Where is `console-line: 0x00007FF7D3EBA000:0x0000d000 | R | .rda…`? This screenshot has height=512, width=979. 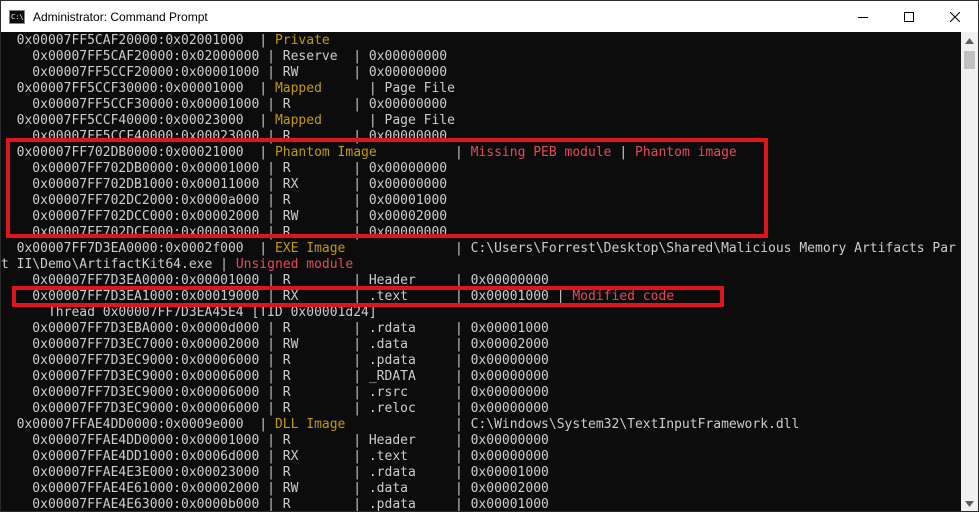
console-line: 0x00007FF7D3EBA000:0x0000d000 | R | .rda… is located at coordinates (275, 329).